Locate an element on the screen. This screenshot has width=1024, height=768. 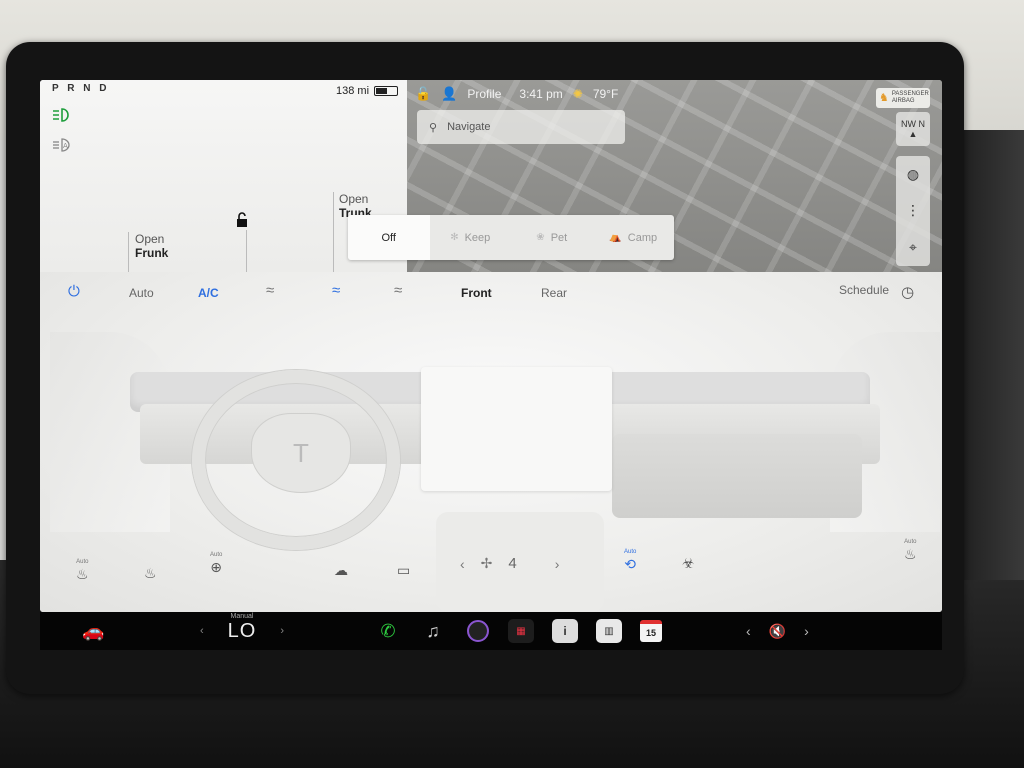
traffic-icon: ⋮ is located at coordinates (913, 210).